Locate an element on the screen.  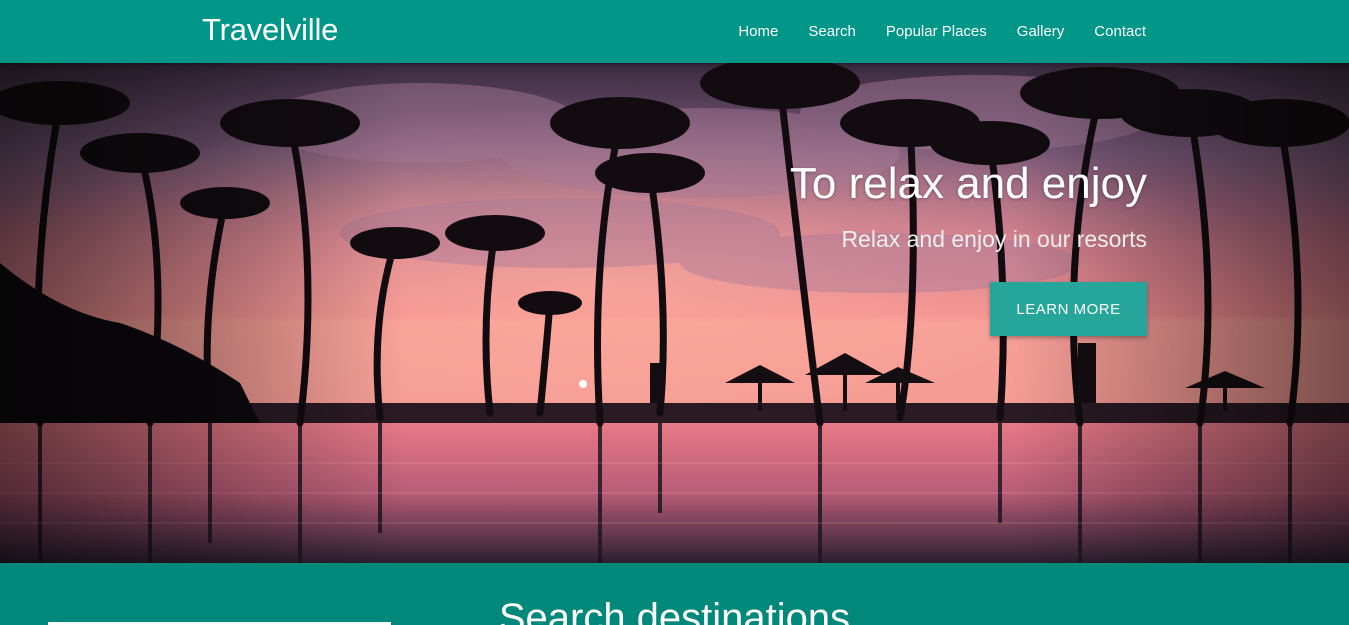
nav-link-search: Search is located at coordinates (832, 31).